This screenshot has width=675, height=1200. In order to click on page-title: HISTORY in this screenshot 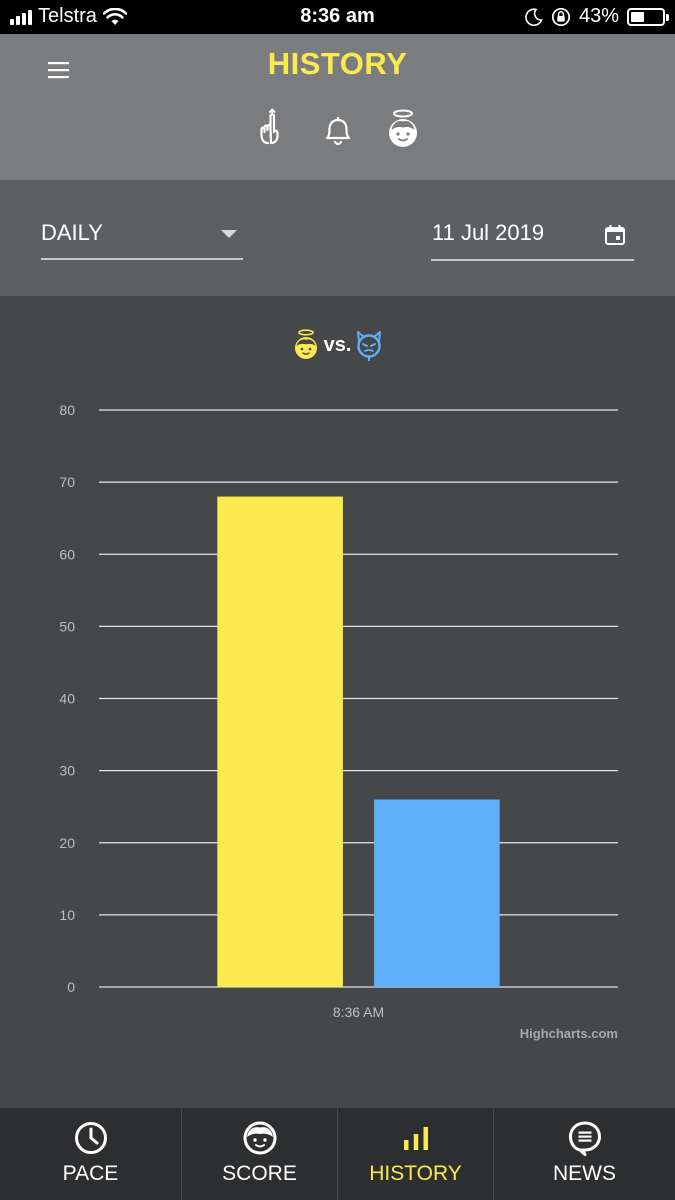, I will do `click(337, 63)`.